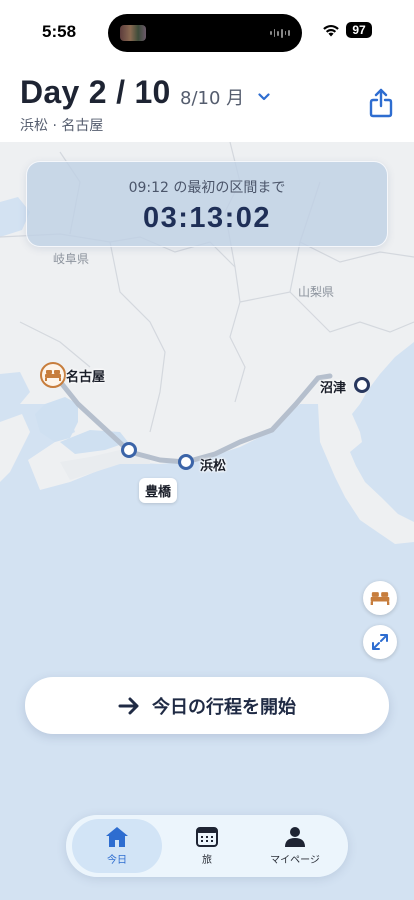 The height and width of the screenshot is (900, 414). What do you see at coordinates (359, 30) in the screenshot?
I see `battery-icon: 97` at bounding box center [359, 30].